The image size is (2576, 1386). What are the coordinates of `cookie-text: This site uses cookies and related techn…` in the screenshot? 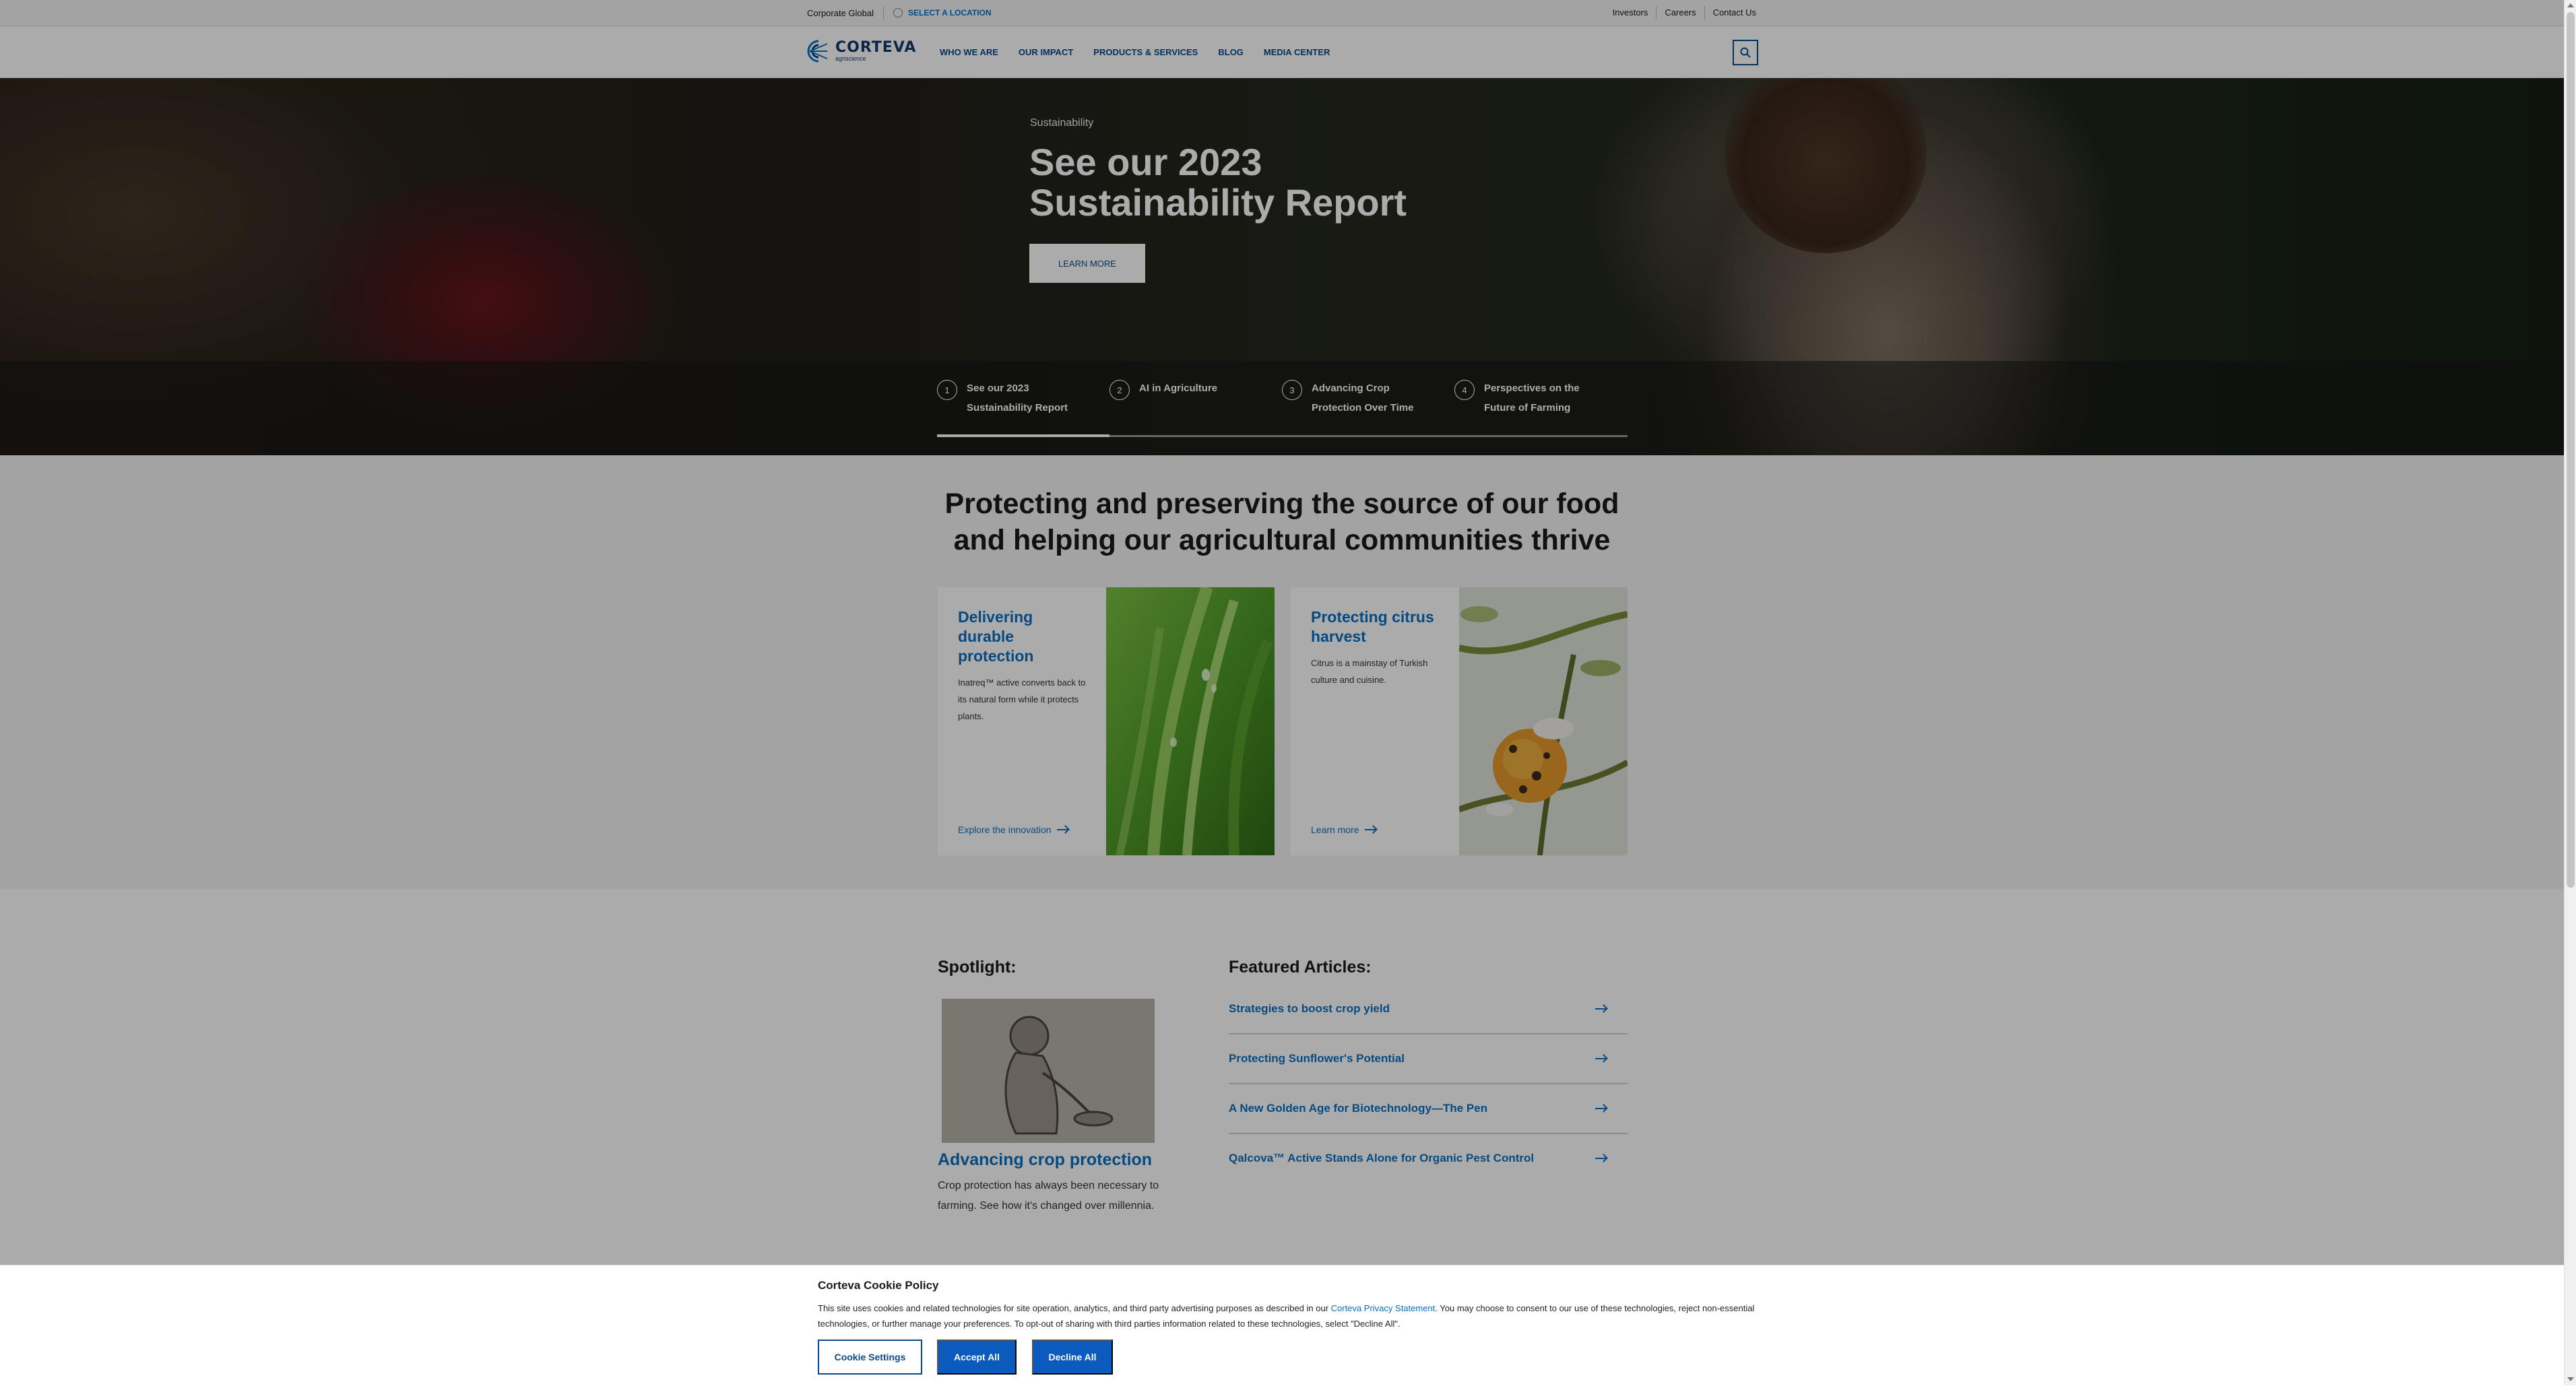 It's located at (1296, 1315).